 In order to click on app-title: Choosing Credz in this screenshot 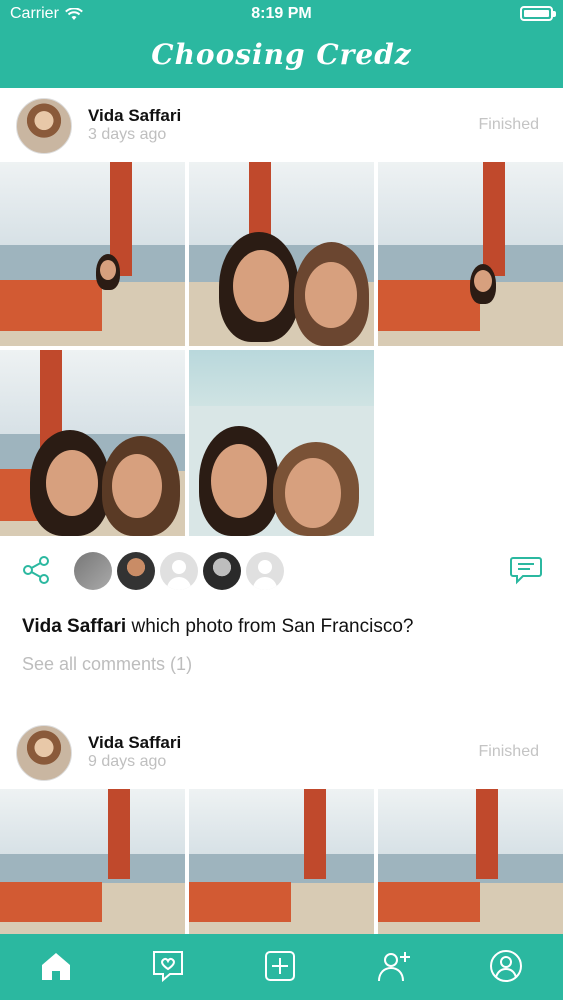, I will do `click(281, 54)`.